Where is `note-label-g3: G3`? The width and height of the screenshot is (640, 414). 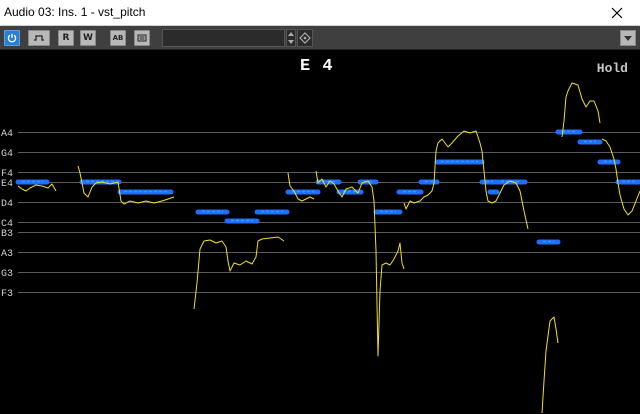 note-label-g3: G3 is located at coordinates (7, 274).